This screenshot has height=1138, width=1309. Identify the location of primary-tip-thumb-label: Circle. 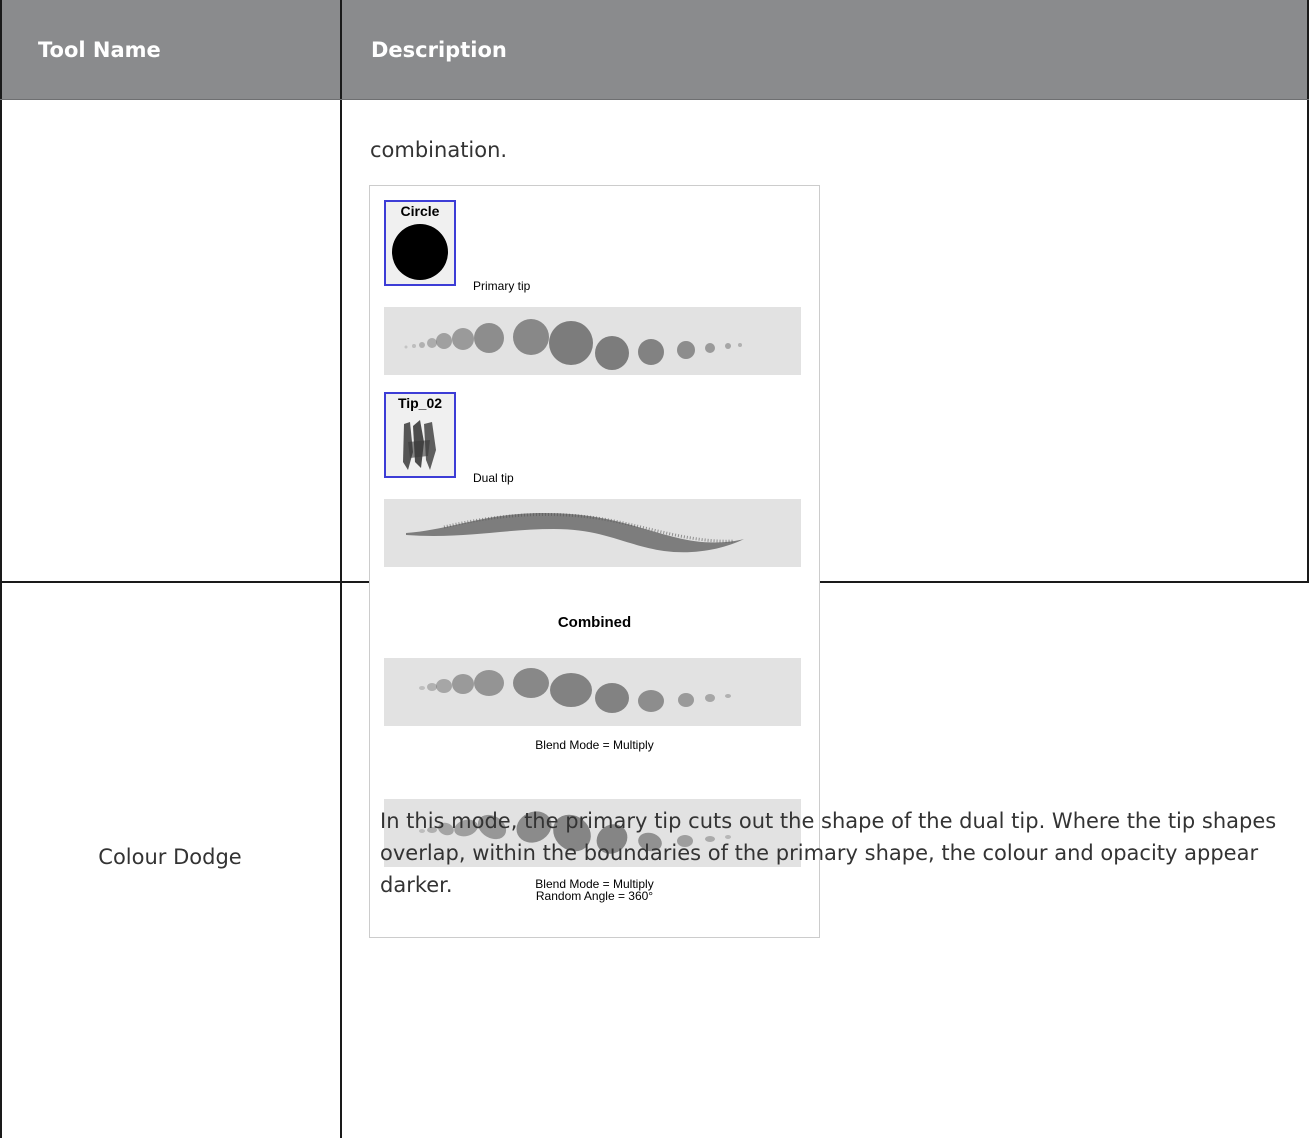
(420, 211).